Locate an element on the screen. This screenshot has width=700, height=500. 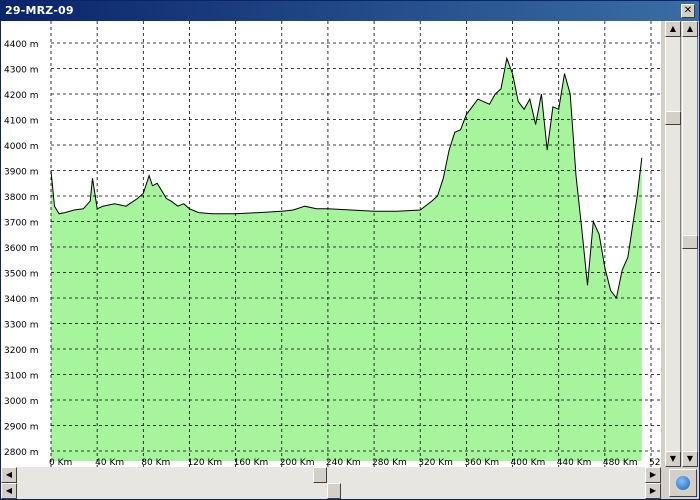
scroll-down-button: ▼ is located at coordinates (673, 459).